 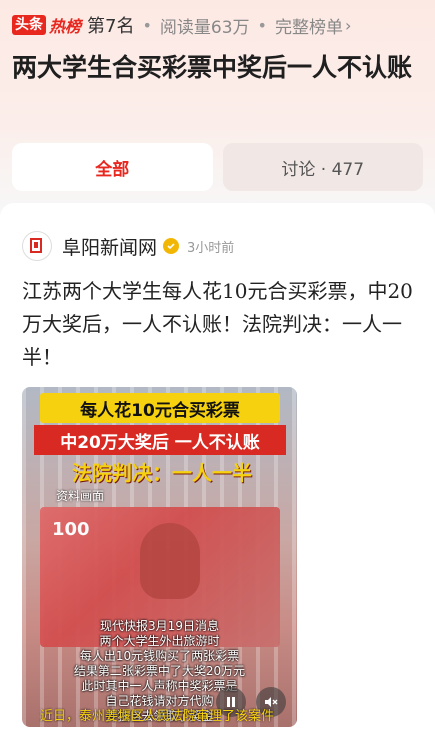 What do you see at coordinates (160, 440) in the screenshot?
I see `video-banner-2: 中20万大奖后 一人不认账` at bounding box center [160, 440].